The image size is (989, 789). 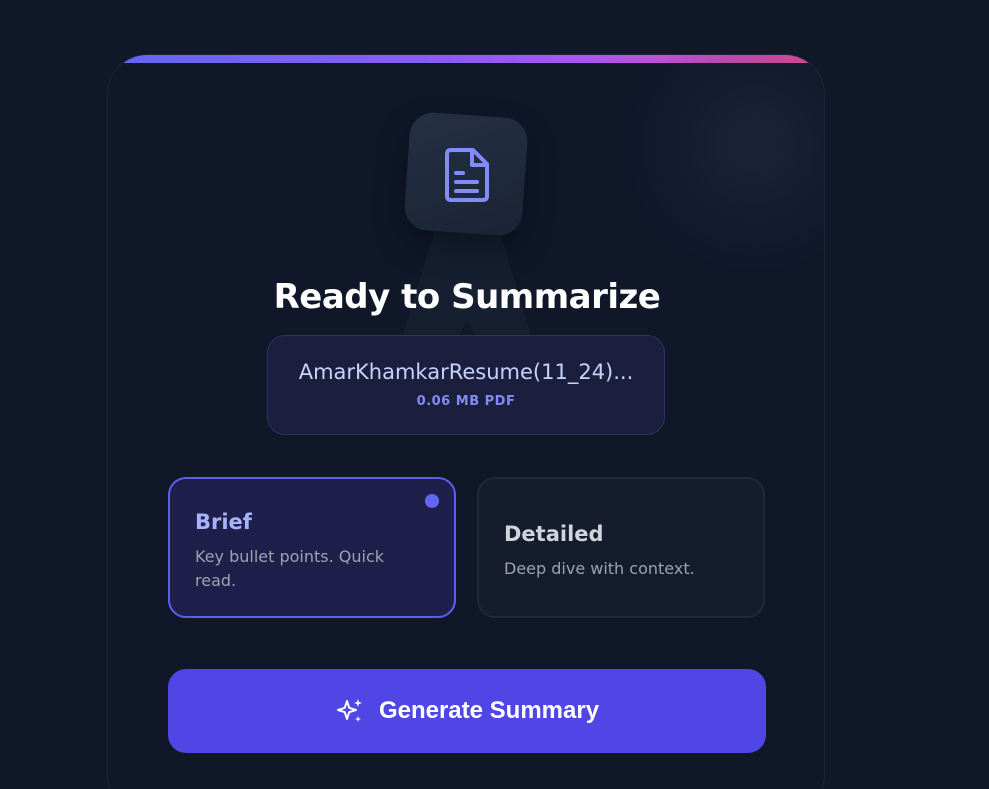 What do you see at coordinates (432, 501) in the screenshot?
I see `selected-indicator` at bounding box center [432, 501].